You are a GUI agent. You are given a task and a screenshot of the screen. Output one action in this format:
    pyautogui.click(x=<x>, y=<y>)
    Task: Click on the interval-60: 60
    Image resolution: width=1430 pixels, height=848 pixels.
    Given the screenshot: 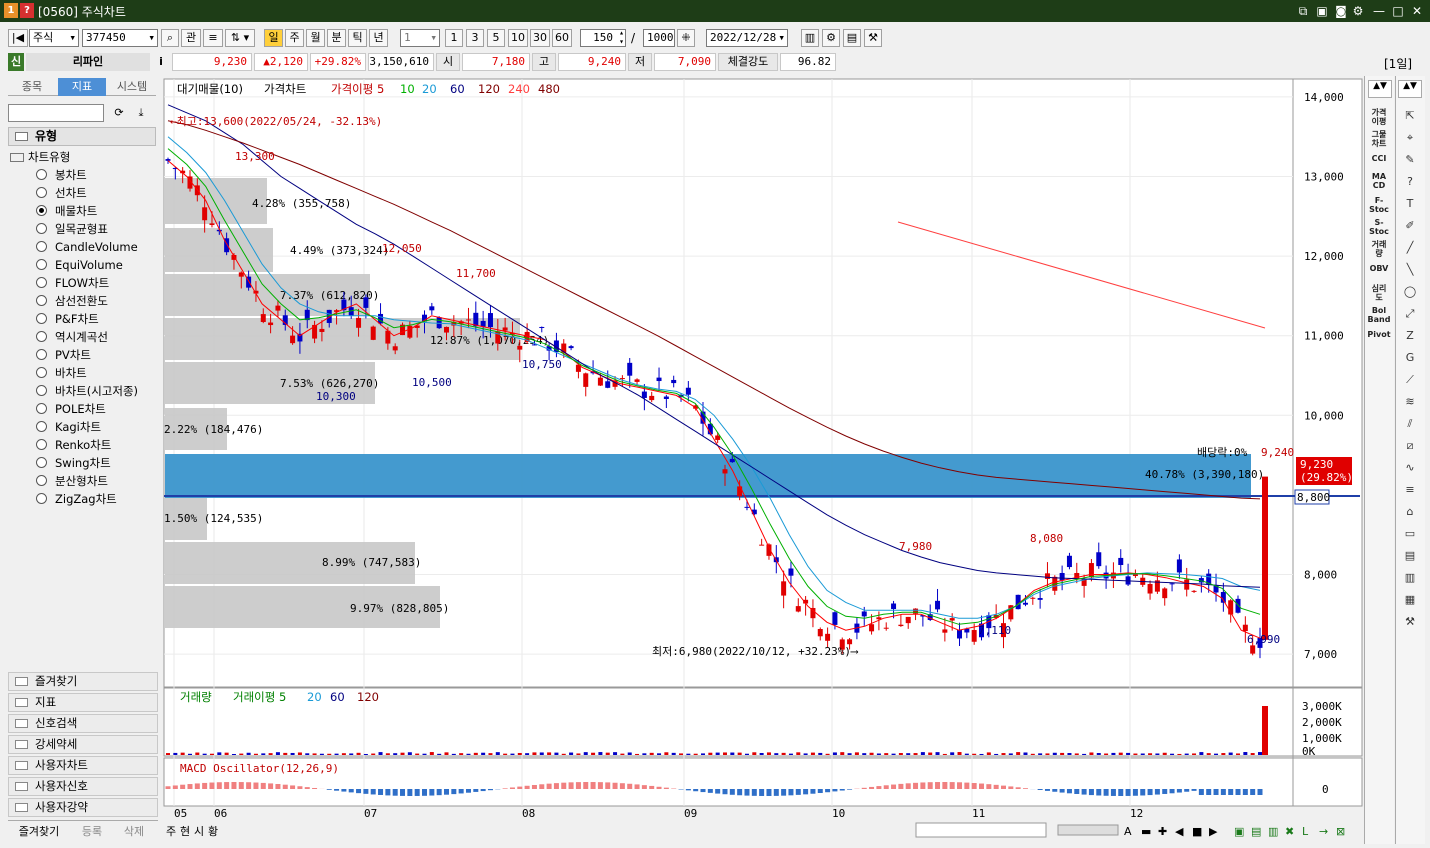 What is the action you would take?
    pyautogui.click(x=562, y=38)
    